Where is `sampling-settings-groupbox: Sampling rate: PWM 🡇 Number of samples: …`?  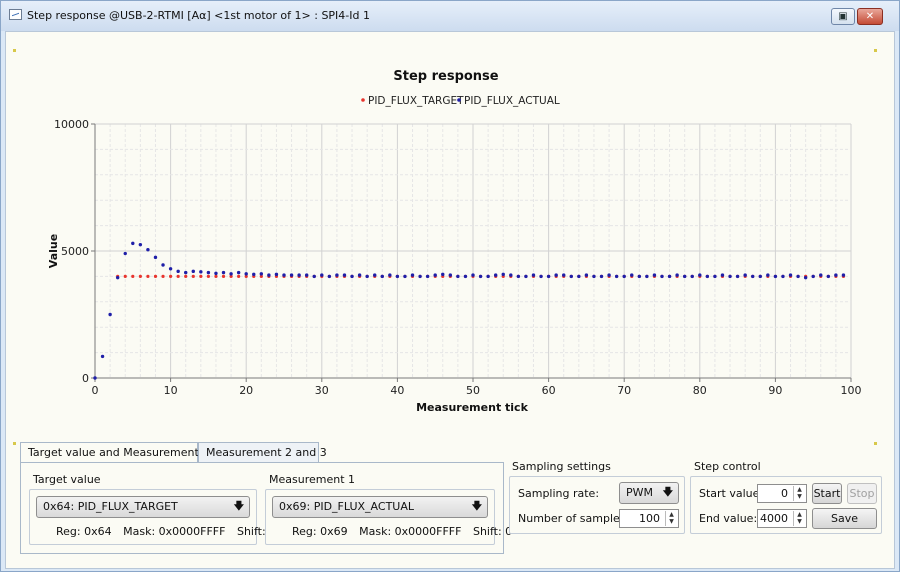 sampling-settings-groupbox: Sampling rate: PWM 🡇 Number of samples: … is located at coordinates (597, 505).